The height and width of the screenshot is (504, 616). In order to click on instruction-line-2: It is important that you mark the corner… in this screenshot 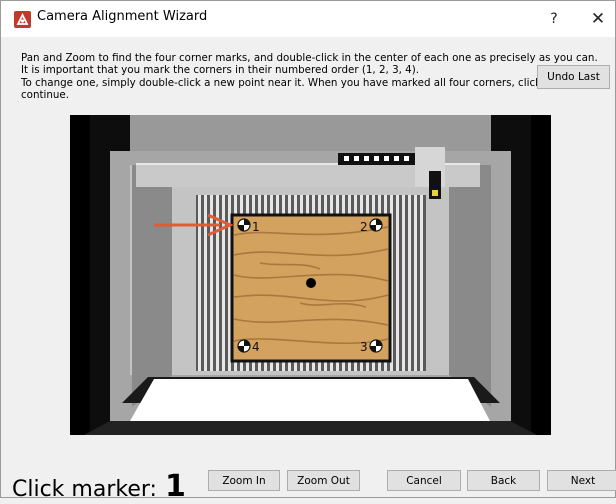, I will do `click(220, 70)`.